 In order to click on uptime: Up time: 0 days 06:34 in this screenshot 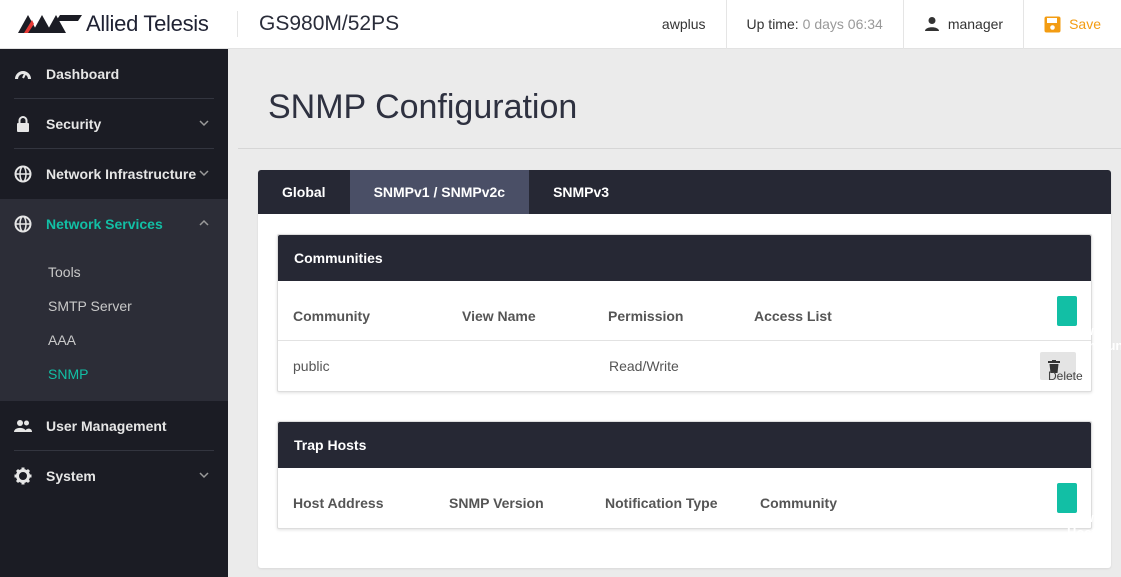, I will do `click(814, 24)`.